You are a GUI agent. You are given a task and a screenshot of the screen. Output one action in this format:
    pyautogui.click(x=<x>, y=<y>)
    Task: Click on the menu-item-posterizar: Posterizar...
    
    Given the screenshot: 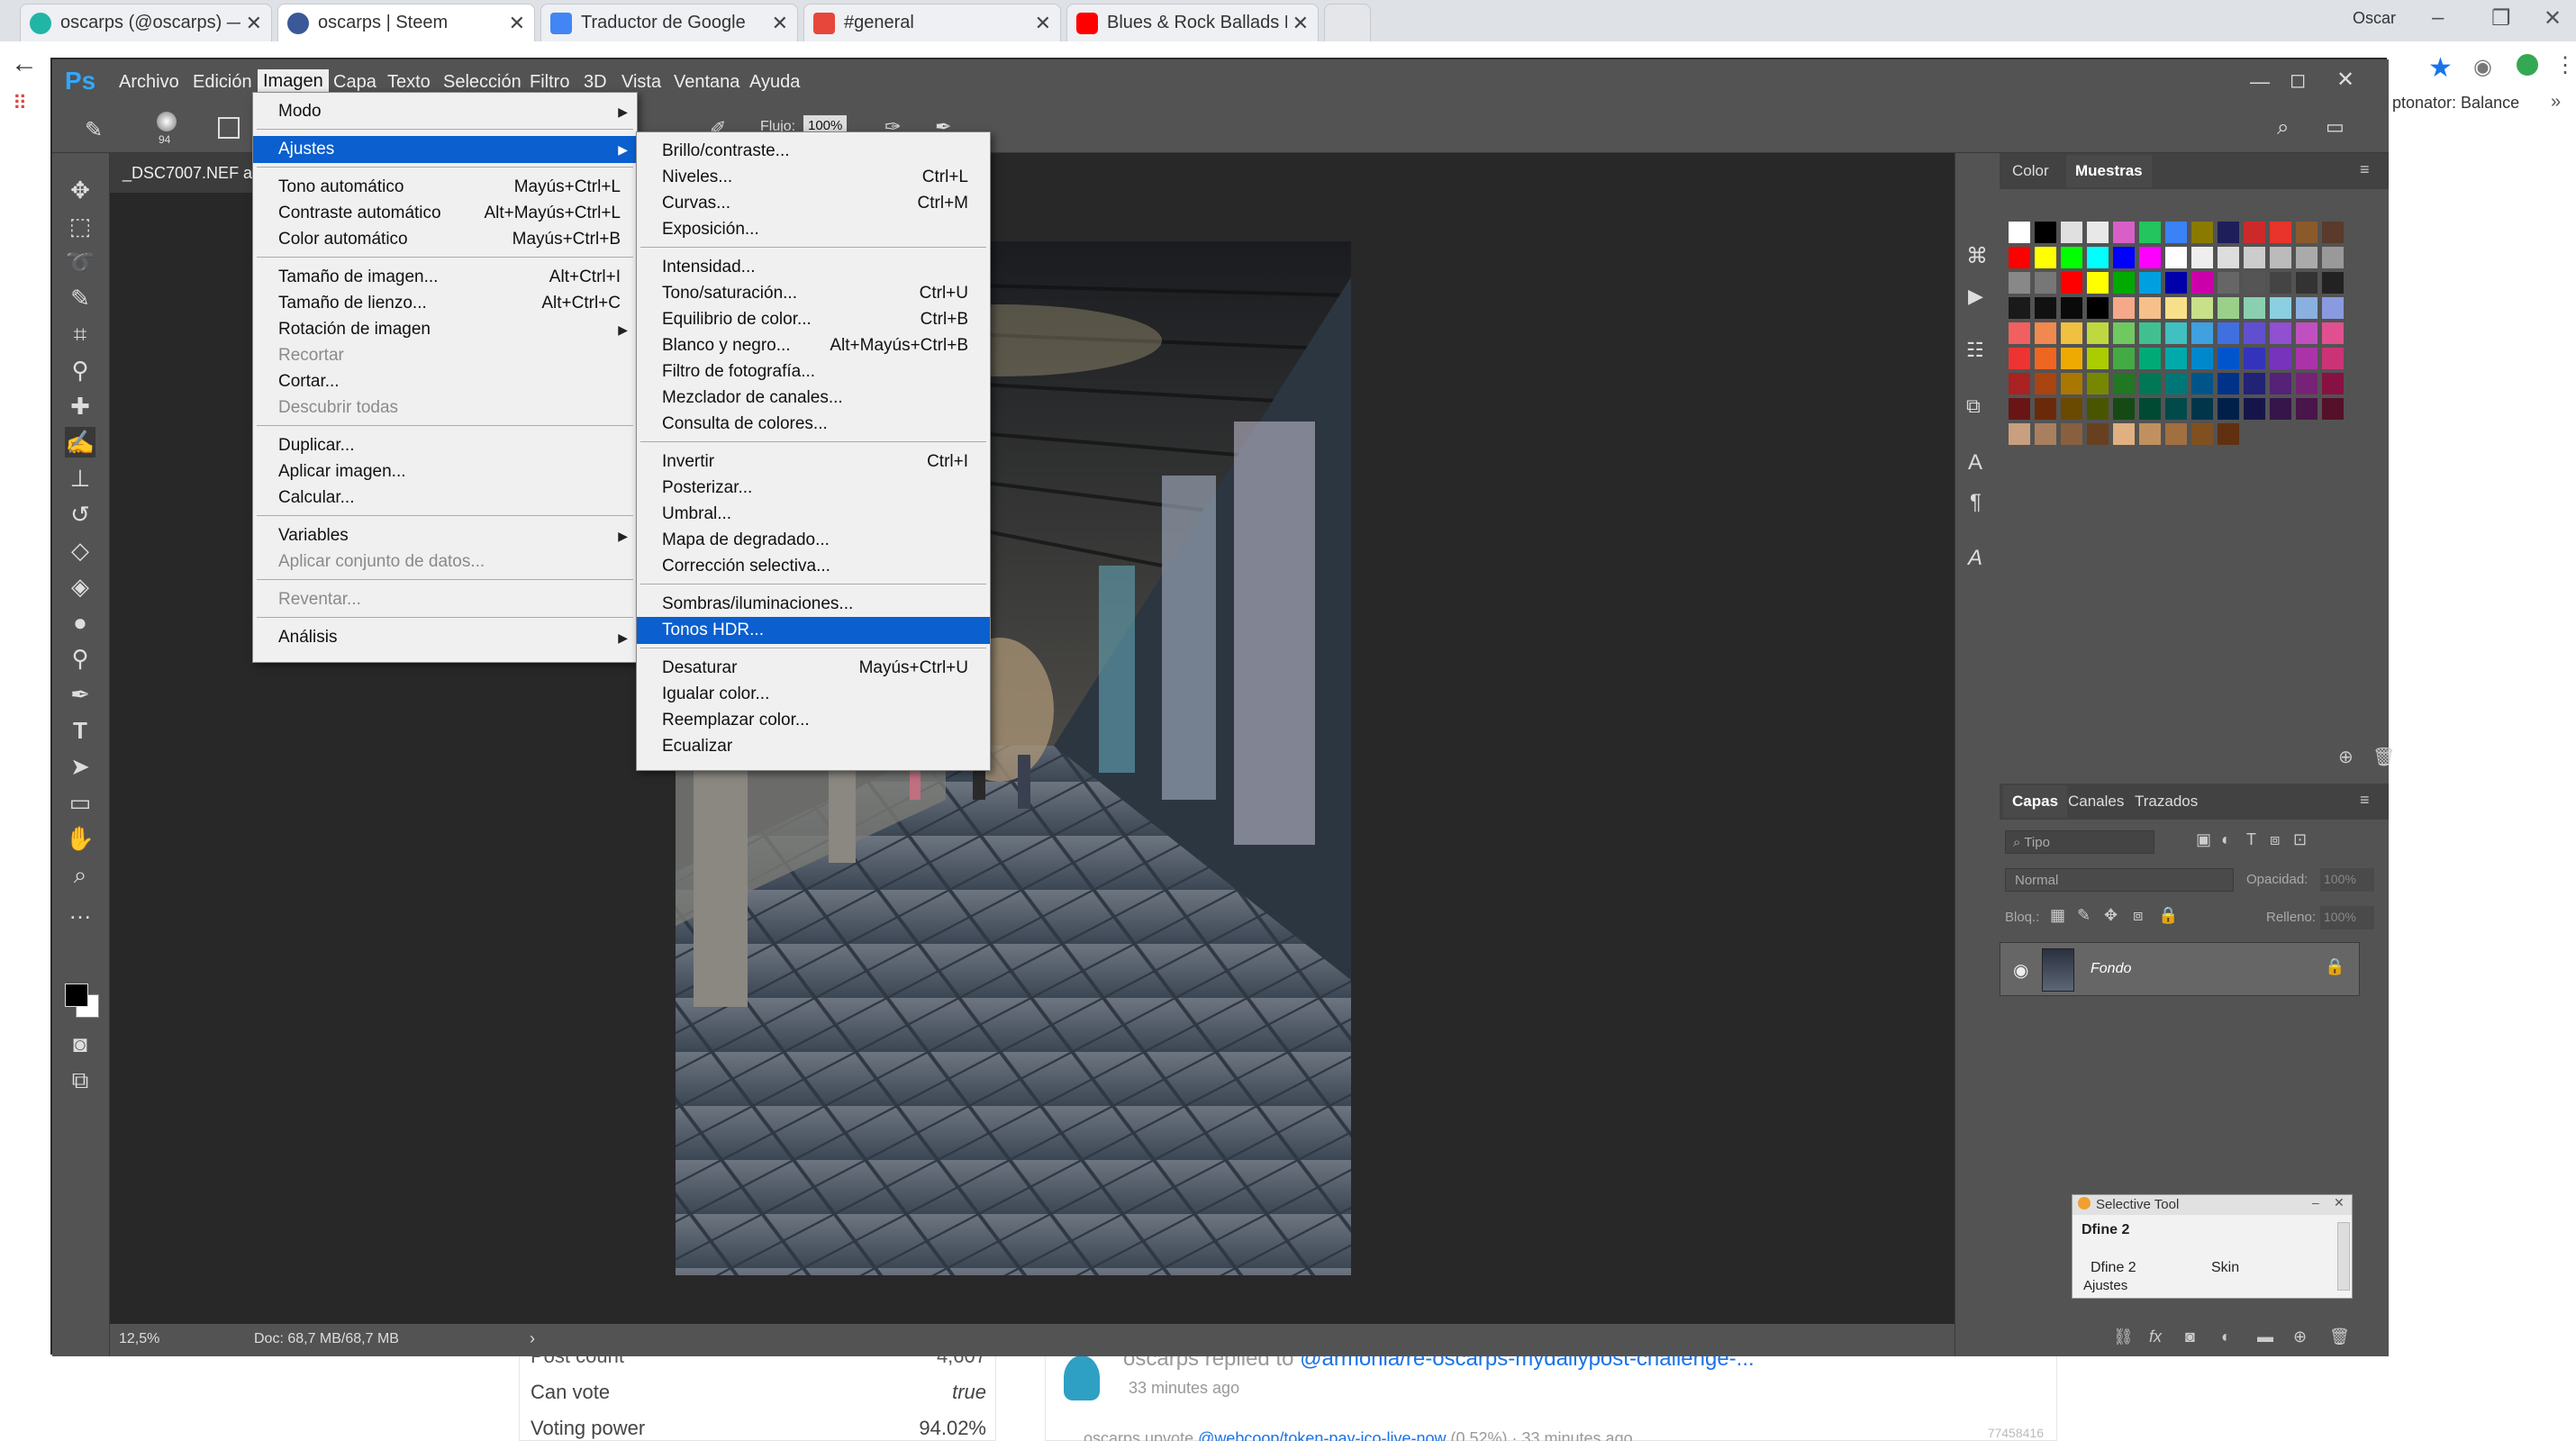 What is the action you would take?
    pyautogui.click(x=813, y=489)
    